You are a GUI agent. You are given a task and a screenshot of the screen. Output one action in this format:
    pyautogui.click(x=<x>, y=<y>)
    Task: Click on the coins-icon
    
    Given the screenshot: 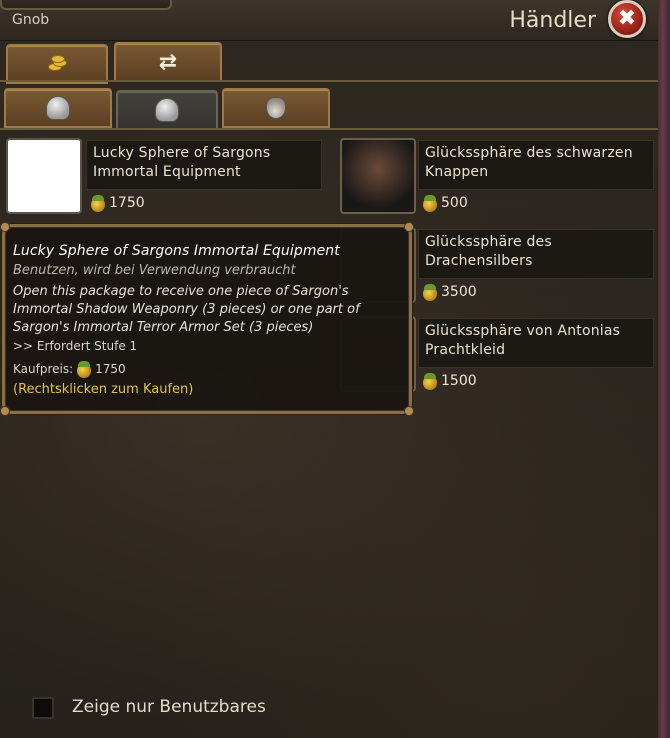 What is the action you would take?
    pyautogui.click(x=57, y=63)
    